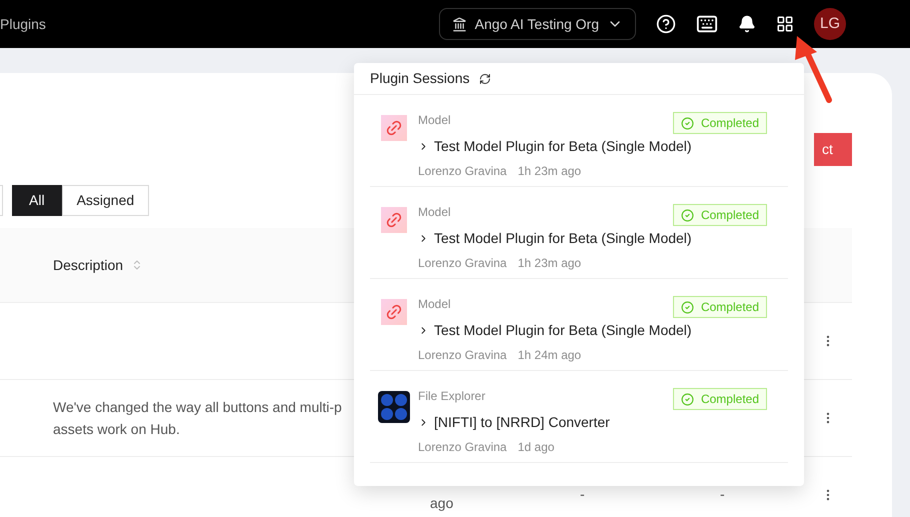 Image resolution: width=910 pixels, height=517 pixels. I want to click on session-name: [NIFTI] to [NRRD] Converter, so click(522, 422).